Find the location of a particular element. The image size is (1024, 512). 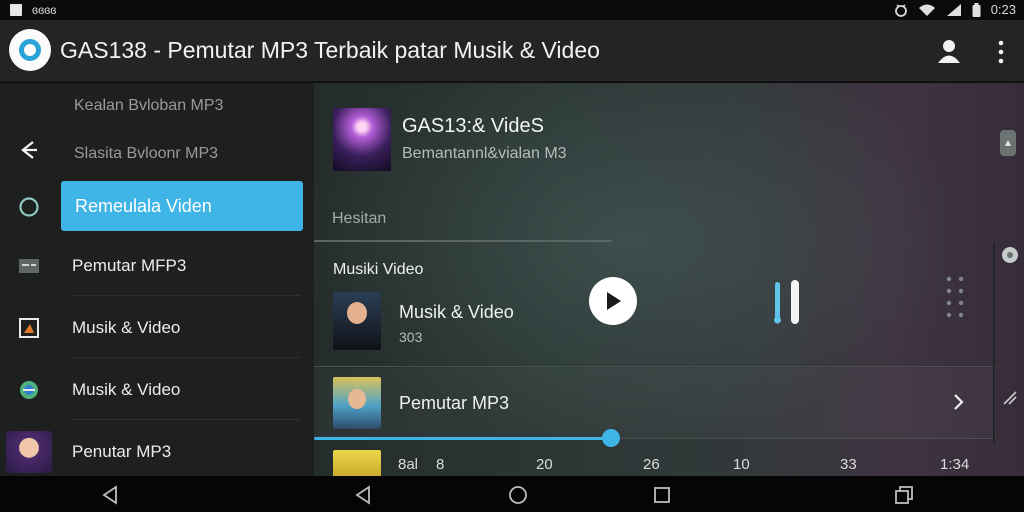

pause-icon is located at coordinates (787, 302).